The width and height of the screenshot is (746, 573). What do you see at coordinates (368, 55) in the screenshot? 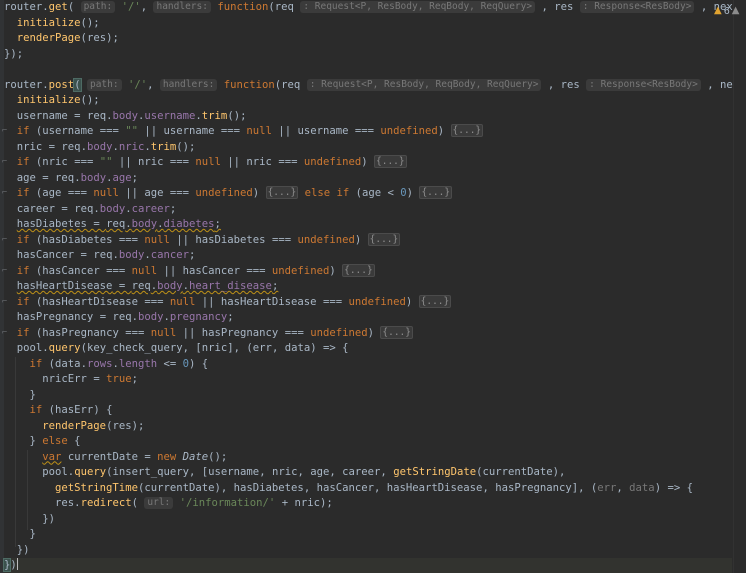
I see `code-line: });` at bounding box center [368, 55].